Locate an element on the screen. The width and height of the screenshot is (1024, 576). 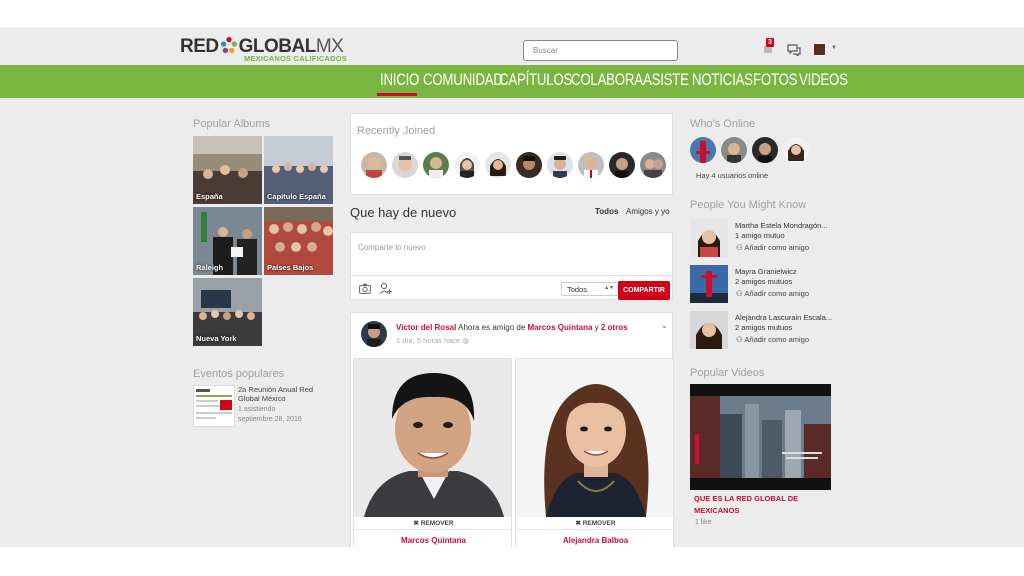
nav-item-comunidad: COMUNIDAD is located at coordinates (463, 80).